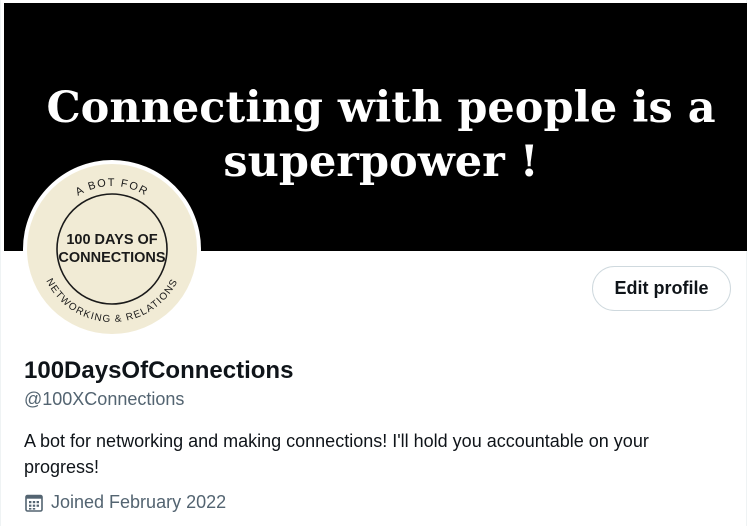  I want to click on joined-text: Joined February 2022, so click(139, 502).